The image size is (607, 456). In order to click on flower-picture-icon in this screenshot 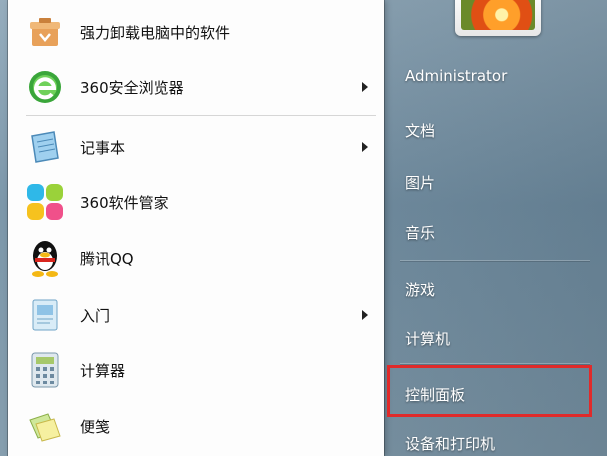, I will do `click(498, 15)`.